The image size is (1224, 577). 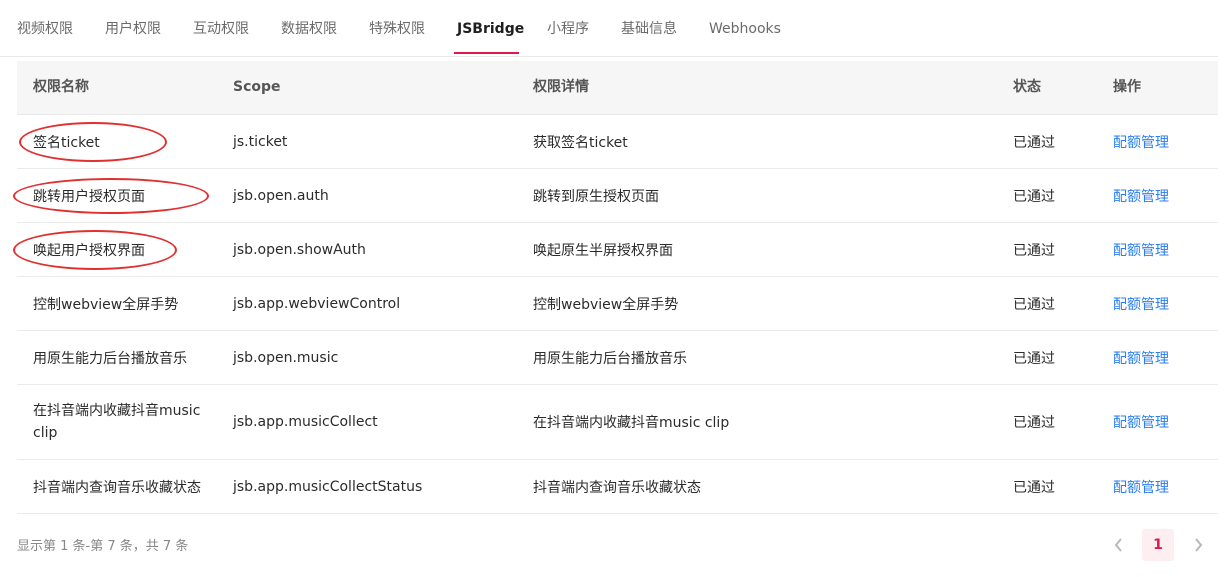 I want to click on permission-detail: 抖音端内查询音乐收藏状态, so click(x=617, y=487).